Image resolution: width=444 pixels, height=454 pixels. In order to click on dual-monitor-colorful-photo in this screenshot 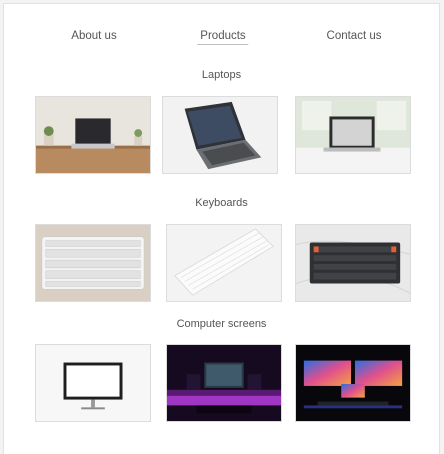, I will do `click(353, 383)`.